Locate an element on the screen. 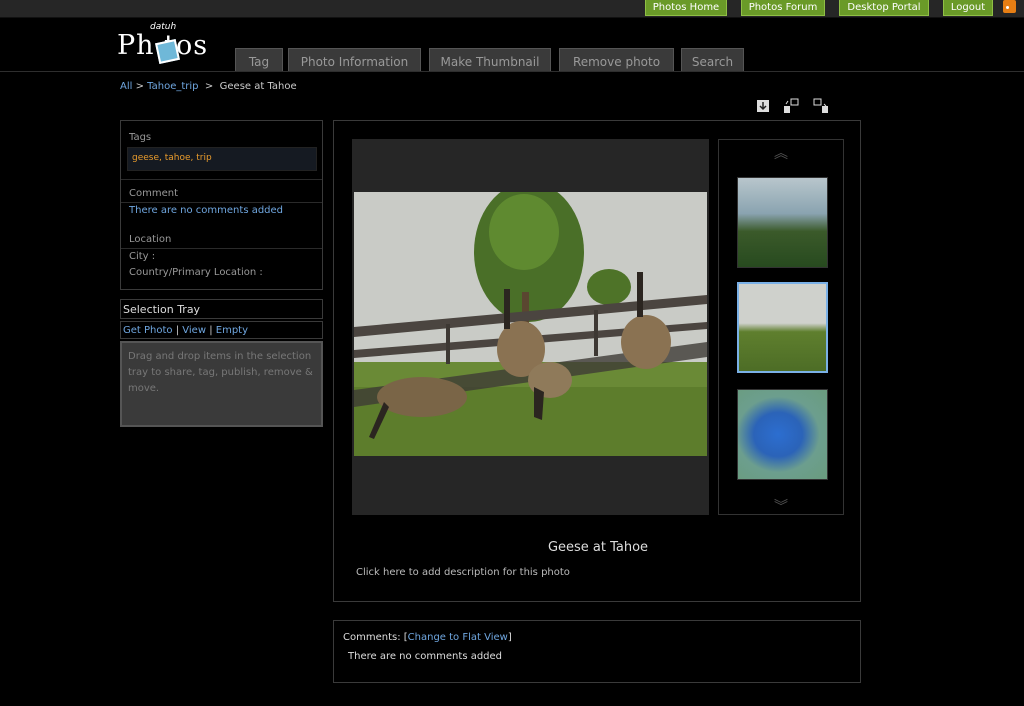  photo-title: Geese at Tahoe is located at coordinates (598, 547).